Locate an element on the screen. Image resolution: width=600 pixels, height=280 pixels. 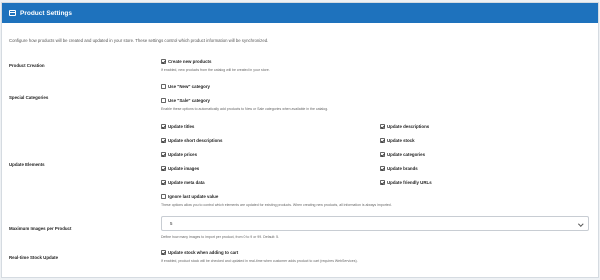
max-images-select: 5 is located at coordinates (375, 223).